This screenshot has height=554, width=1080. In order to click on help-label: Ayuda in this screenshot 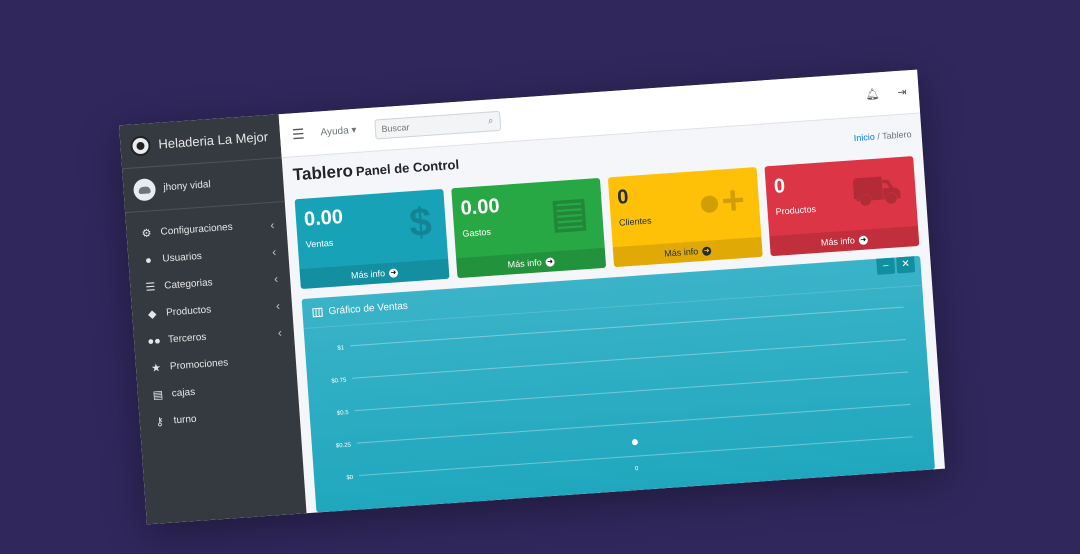, I will do `click(335, 132)`.